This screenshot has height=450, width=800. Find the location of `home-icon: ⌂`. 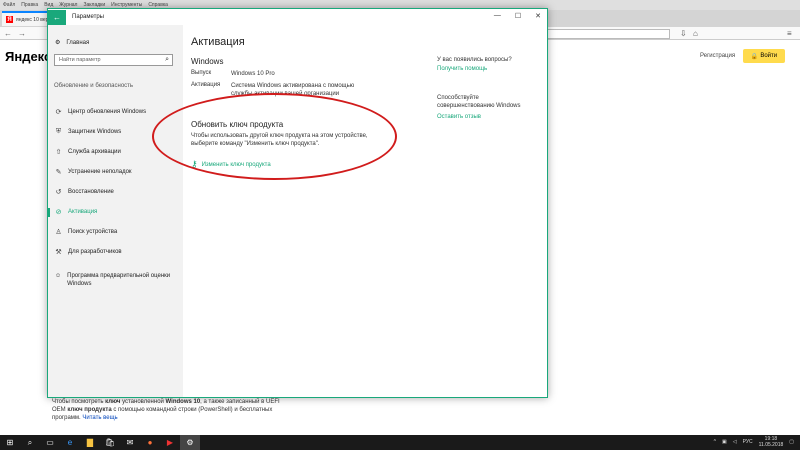

home-icon: ⌂ is located at coordinates (695, 33).